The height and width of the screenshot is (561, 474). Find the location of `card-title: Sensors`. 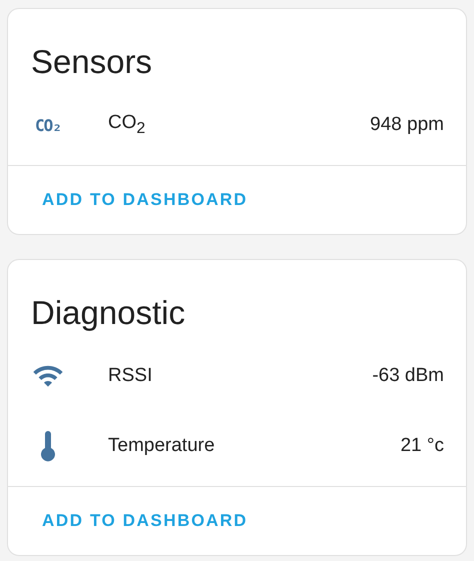

card-title: Sensors is located at coordinates (92, 62).